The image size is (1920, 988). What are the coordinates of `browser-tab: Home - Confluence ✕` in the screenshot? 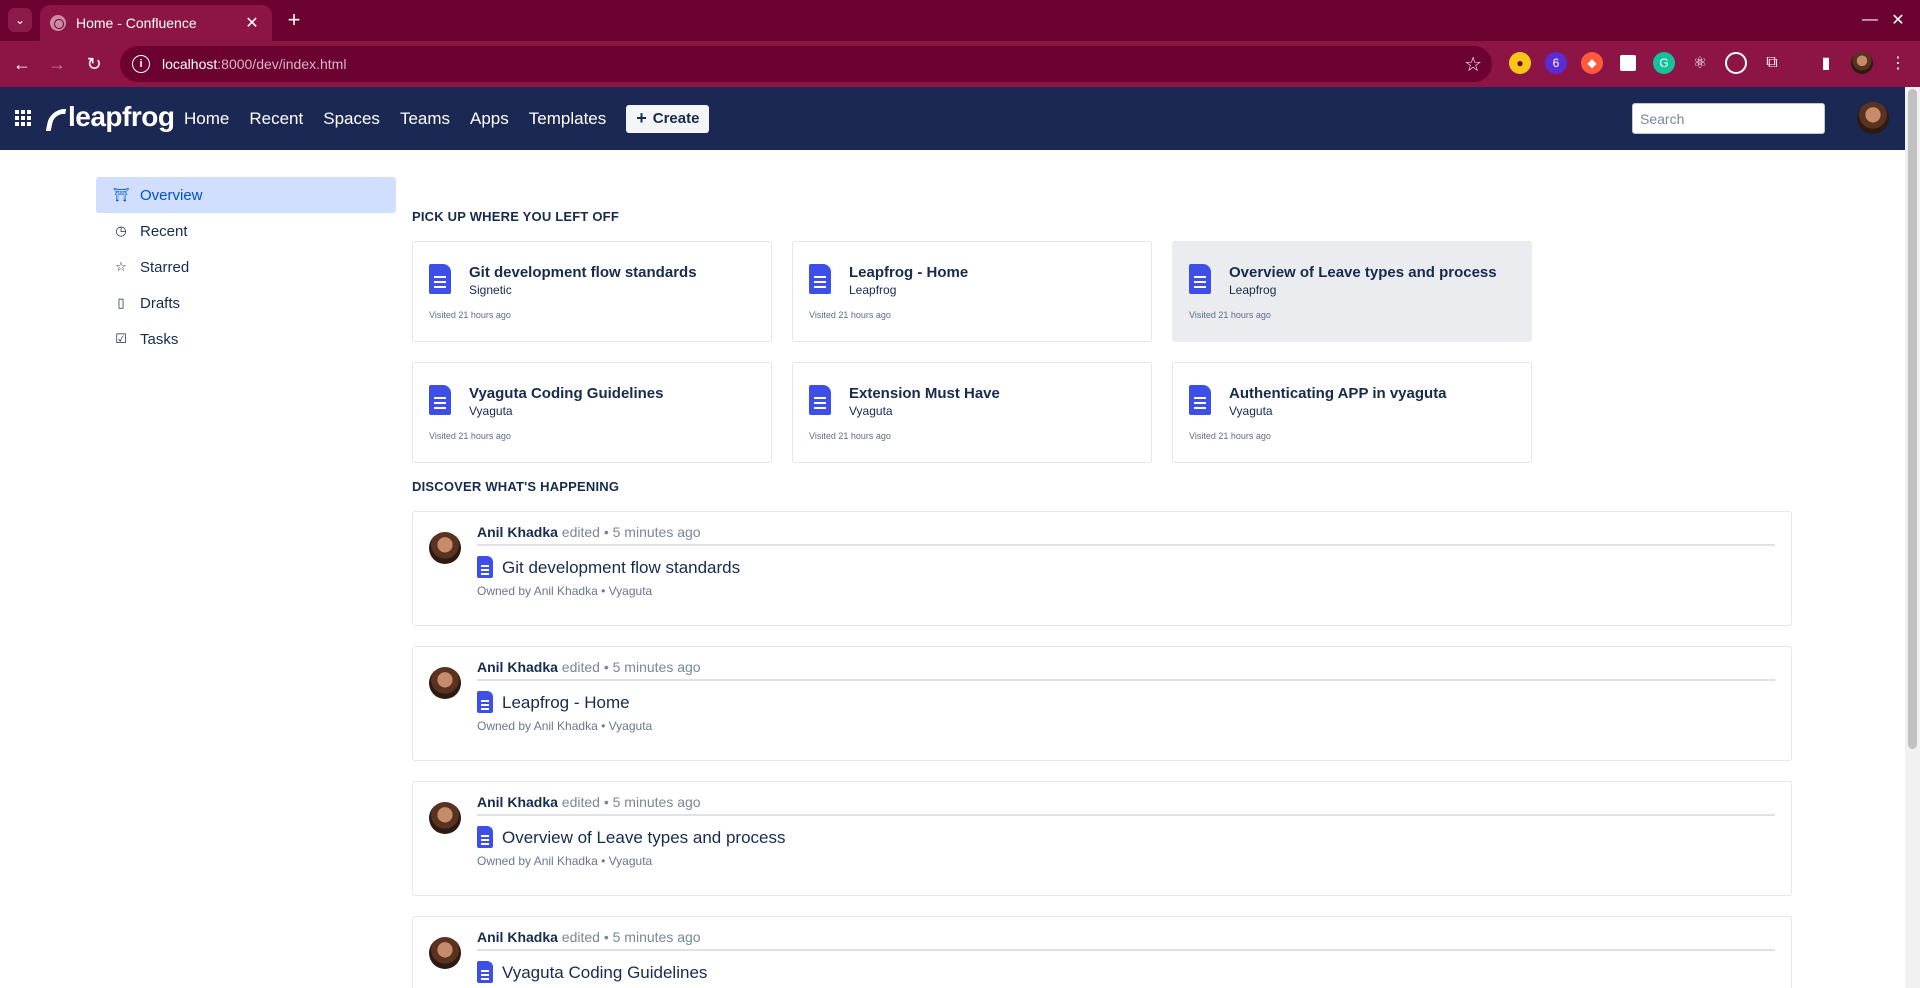 It's located at (156, 23).